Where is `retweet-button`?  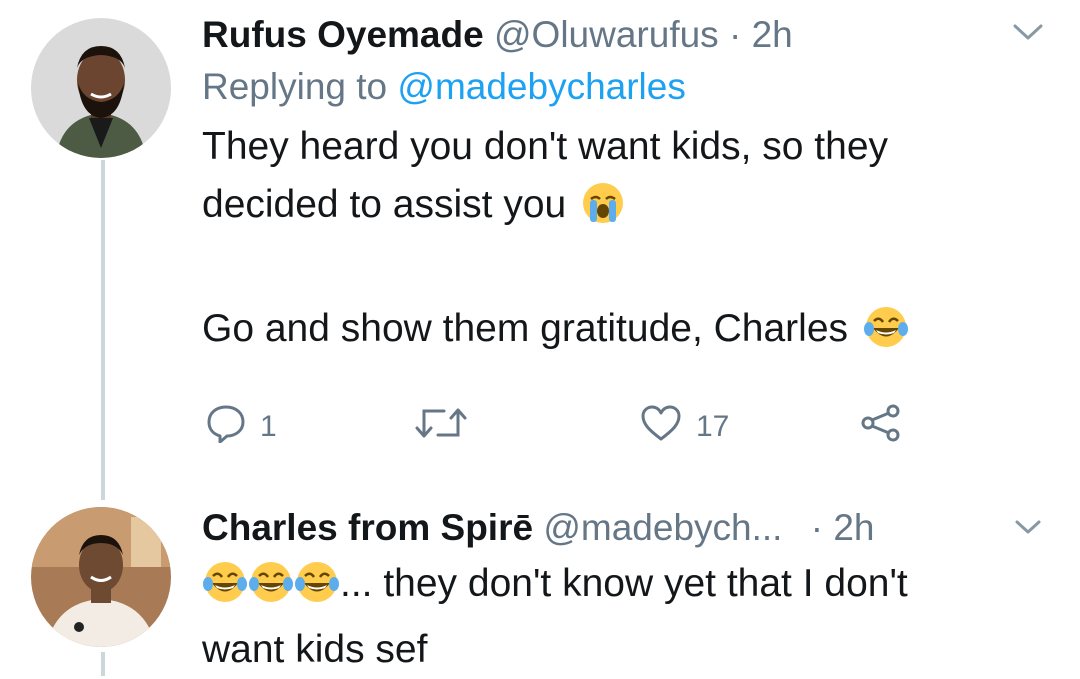 retweet-button is located at coordinates (441, 427).